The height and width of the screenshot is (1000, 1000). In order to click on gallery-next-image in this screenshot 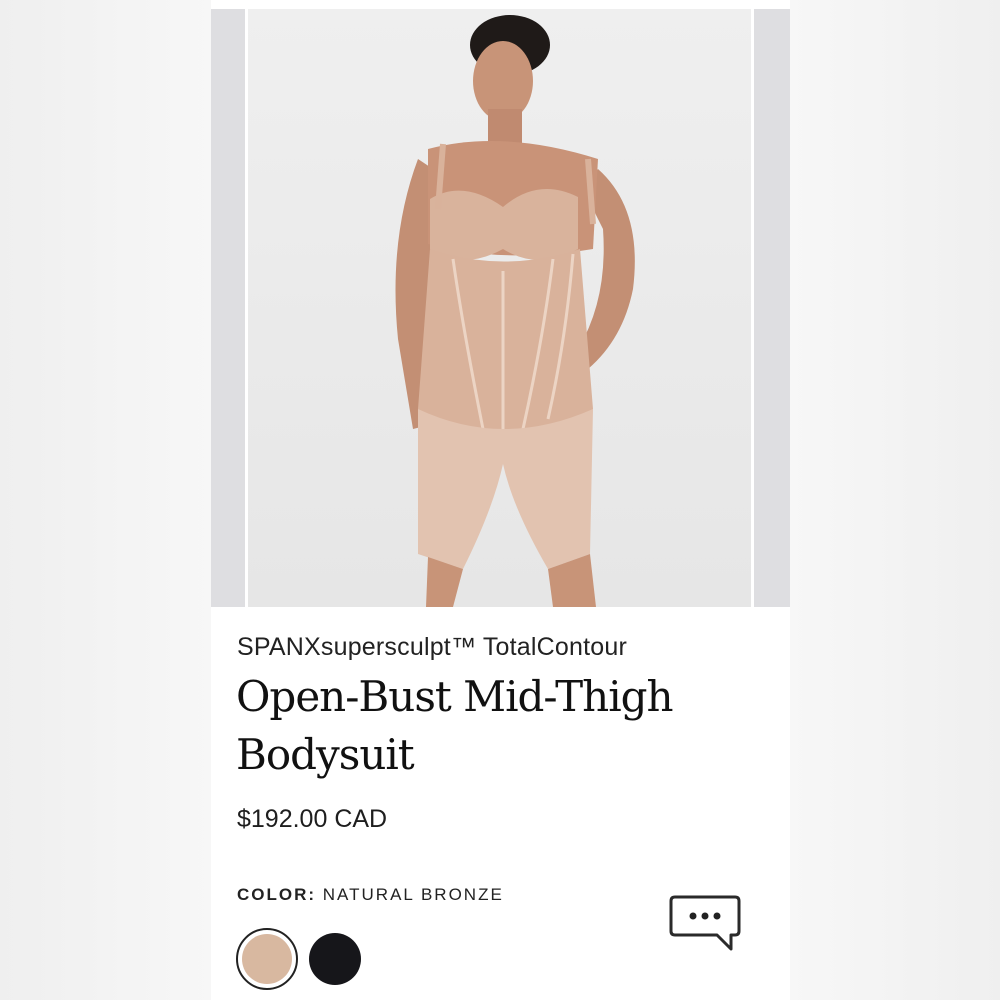, I will do `click(772, 308)`.